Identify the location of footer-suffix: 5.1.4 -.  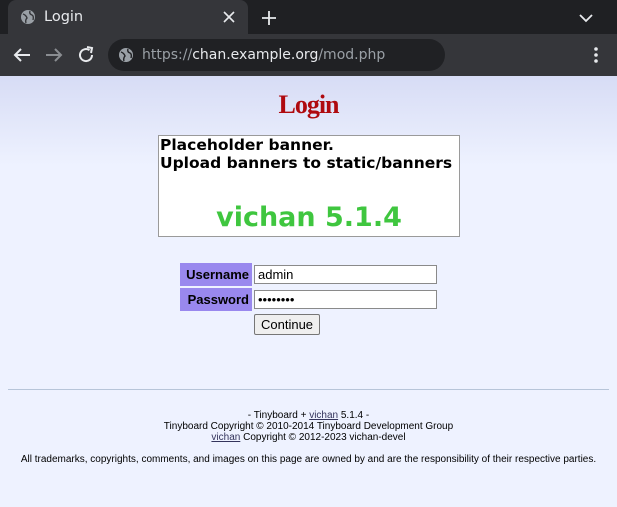
(354, 415).